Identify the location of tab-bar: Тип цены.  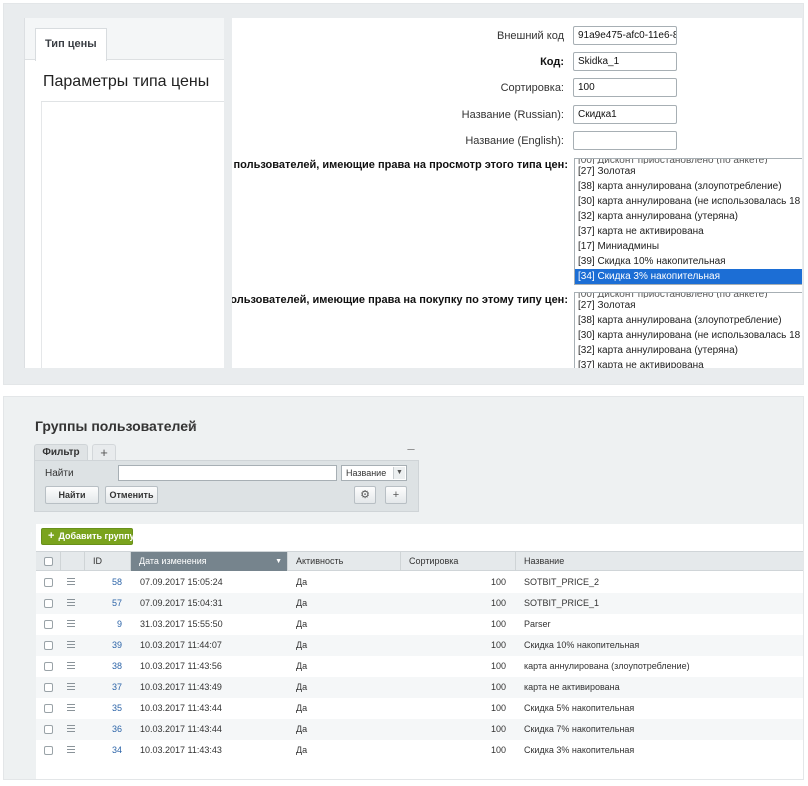
(124, 39).